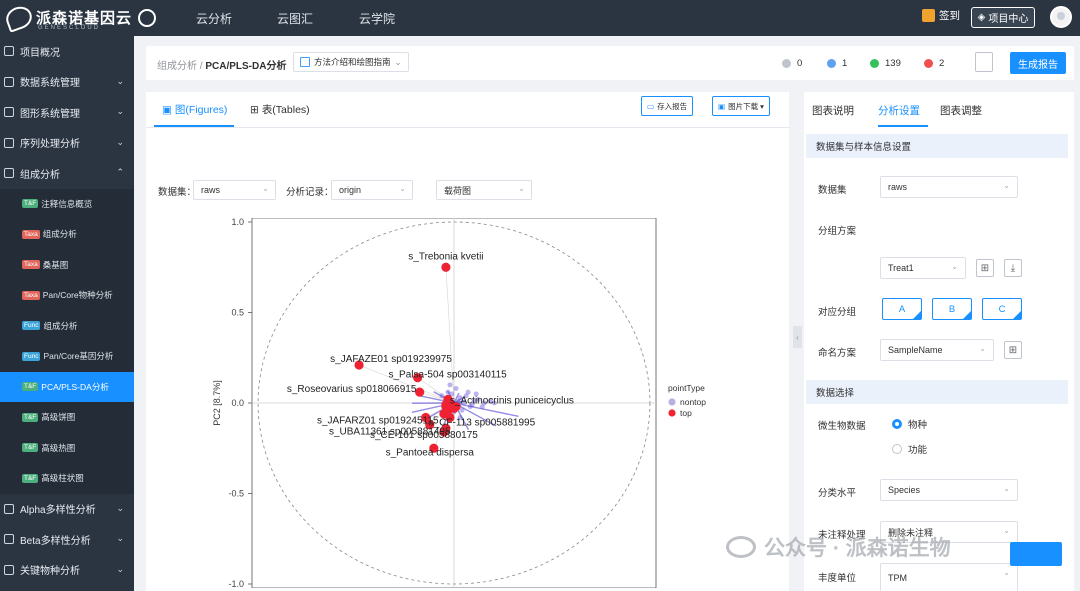 This screenshot has width=1080, height=591. Describe the element at coordinates (120, 172) in the screenshot. I see `chevron-up-icon: ⌃` at that location.